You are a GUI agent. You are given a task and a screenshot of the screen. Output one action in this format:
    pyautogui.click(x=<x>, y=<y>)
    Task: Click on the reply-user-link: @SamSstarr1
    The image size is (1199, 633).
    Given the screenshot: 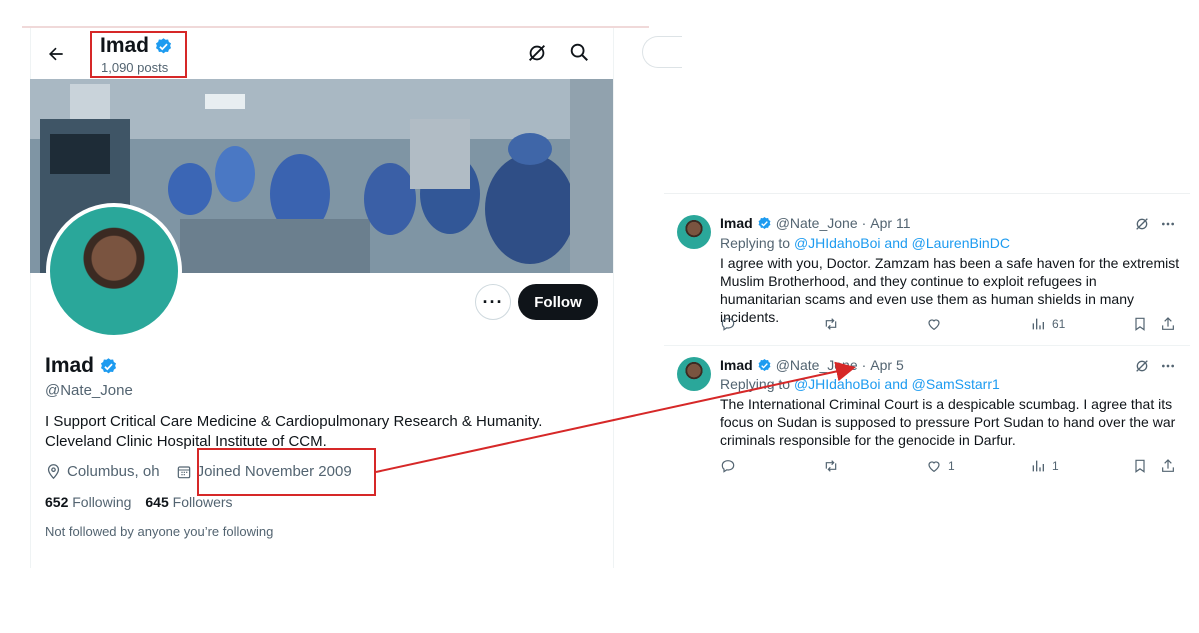 What is the action you would take?
    pyautogui.click(x=956, y=384)
    